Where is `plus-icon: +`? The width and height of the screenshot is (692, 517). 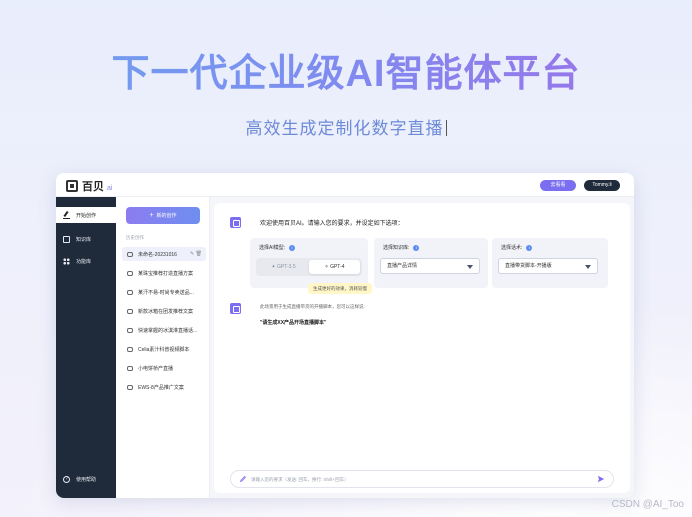
plus-icon: + is located at coordinates (151, 215).